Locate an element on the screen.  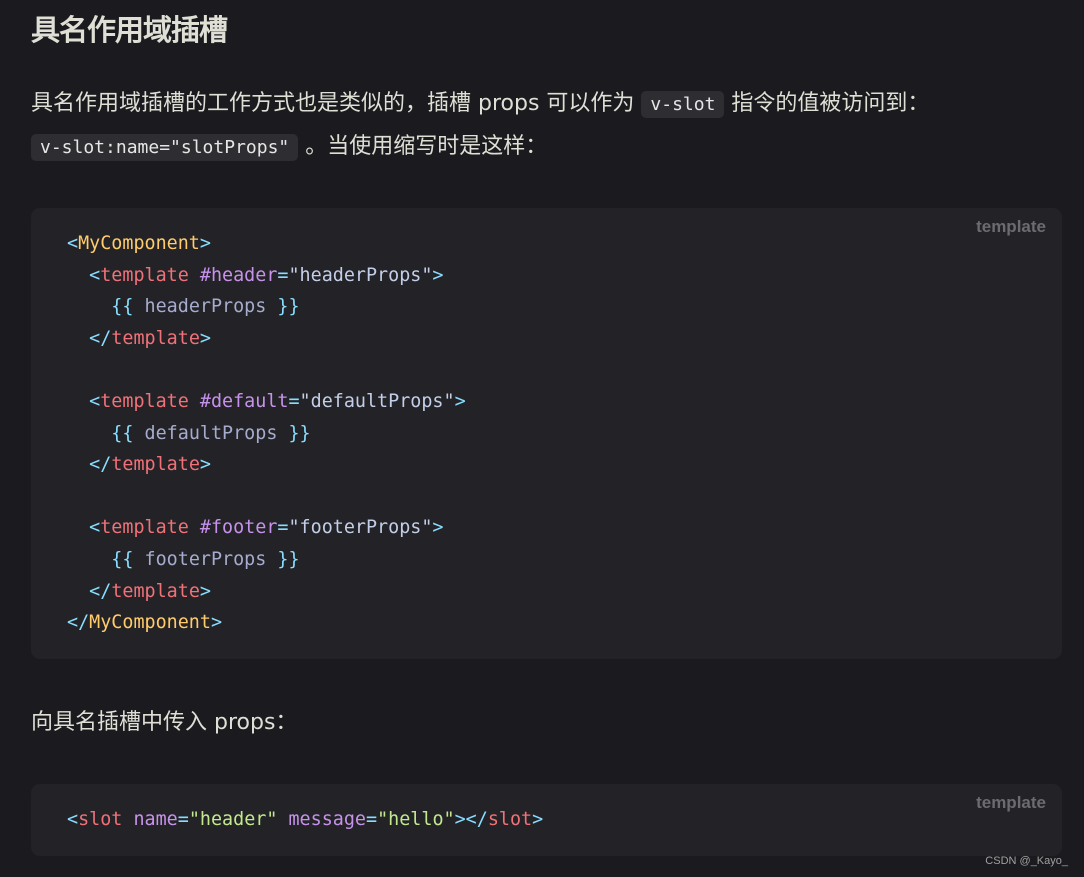
code-line: {{ defaultProps }} is located at coordinates (266, 434).